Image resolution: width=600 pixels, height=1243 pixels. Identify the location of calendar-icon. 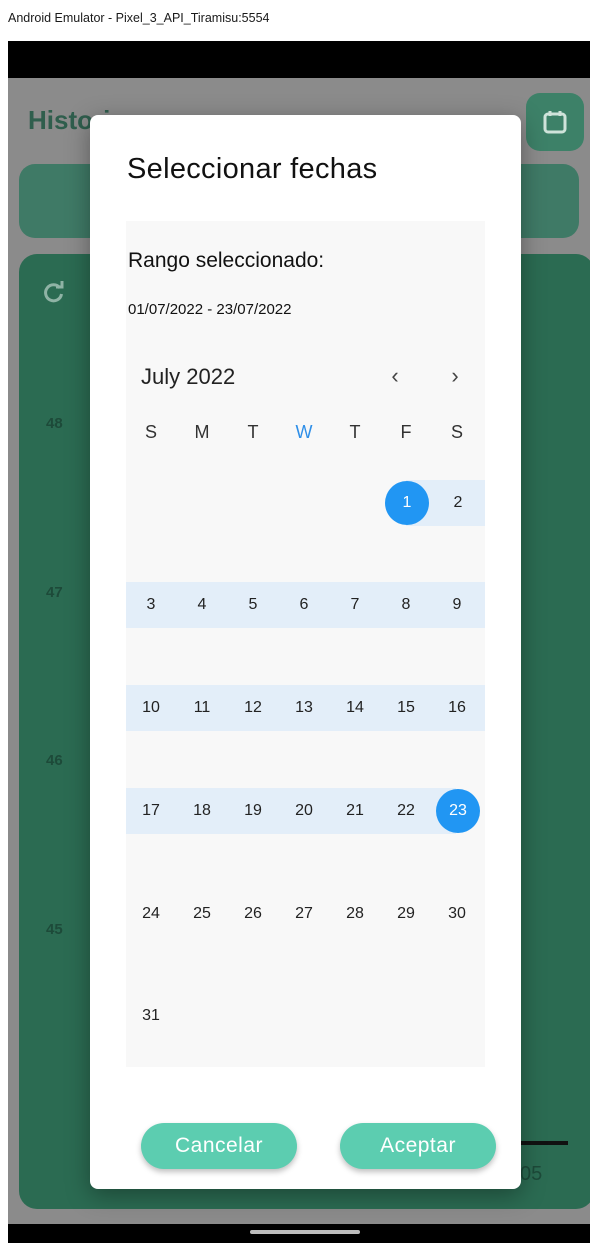
(555, 122).